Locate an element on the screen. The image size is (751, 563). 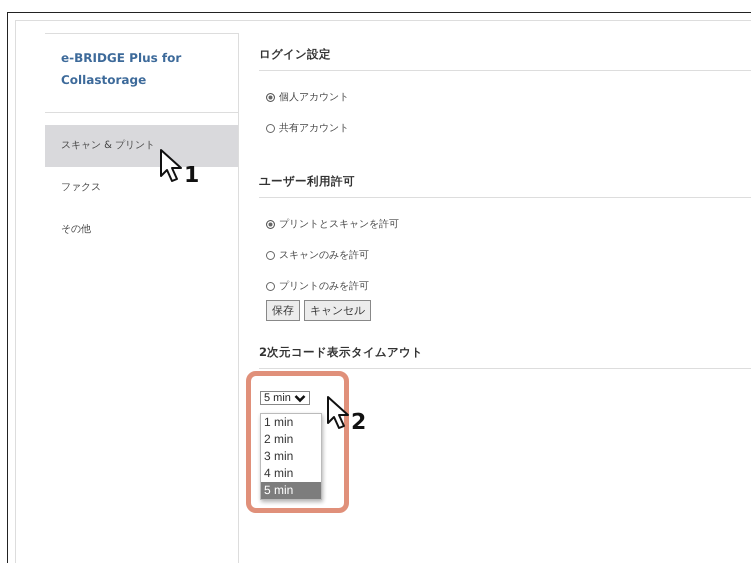
dropdown-option: 2 min is located at coordinates (291, 439).